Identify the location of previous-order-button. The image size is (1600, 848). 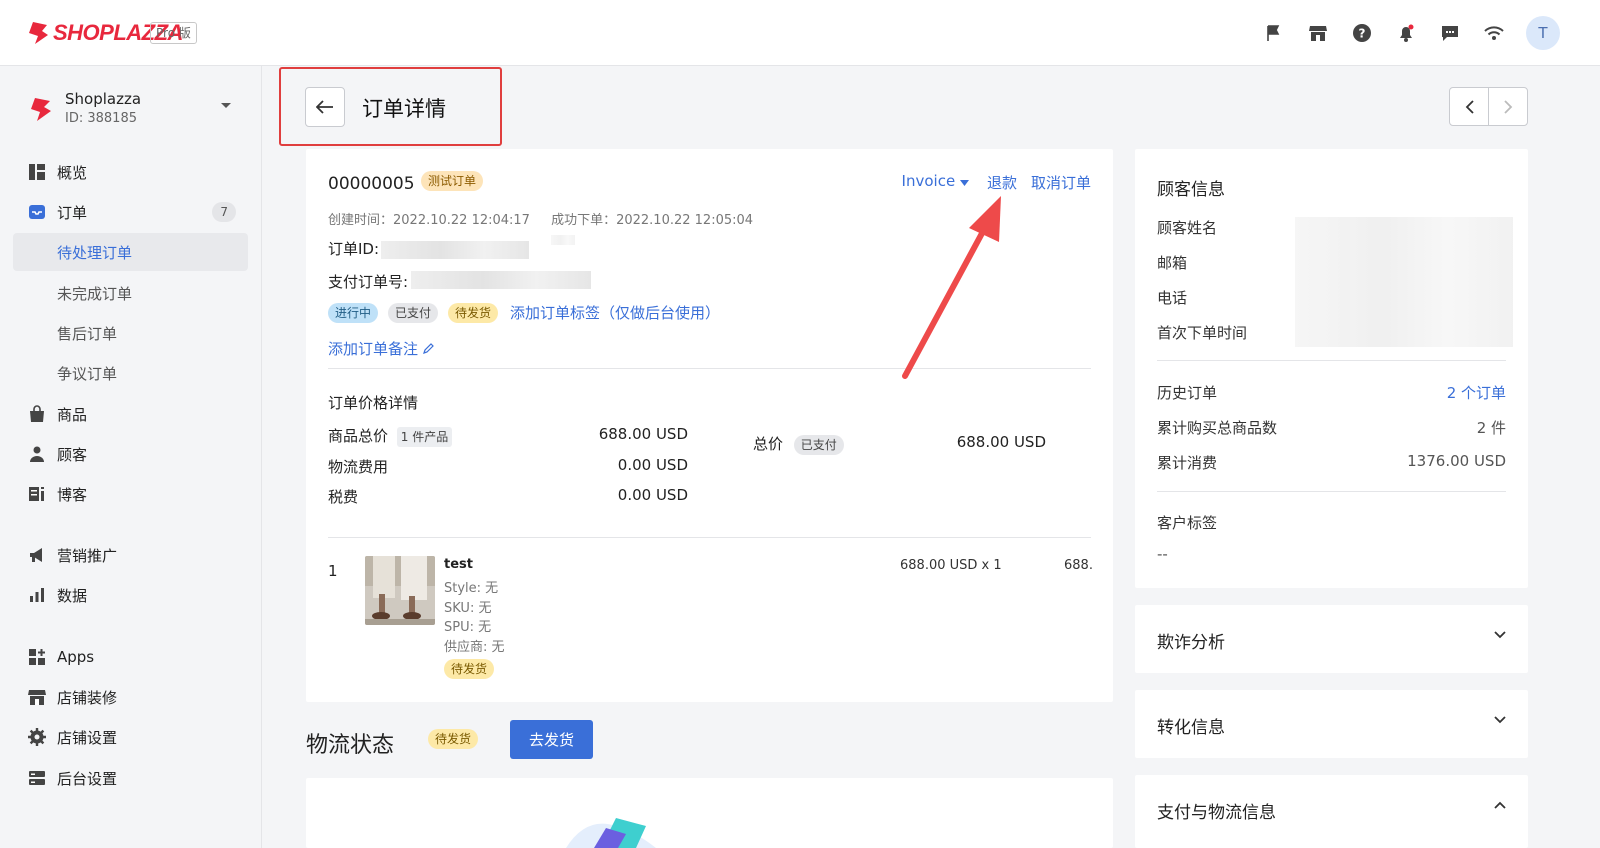
(1469, 106).